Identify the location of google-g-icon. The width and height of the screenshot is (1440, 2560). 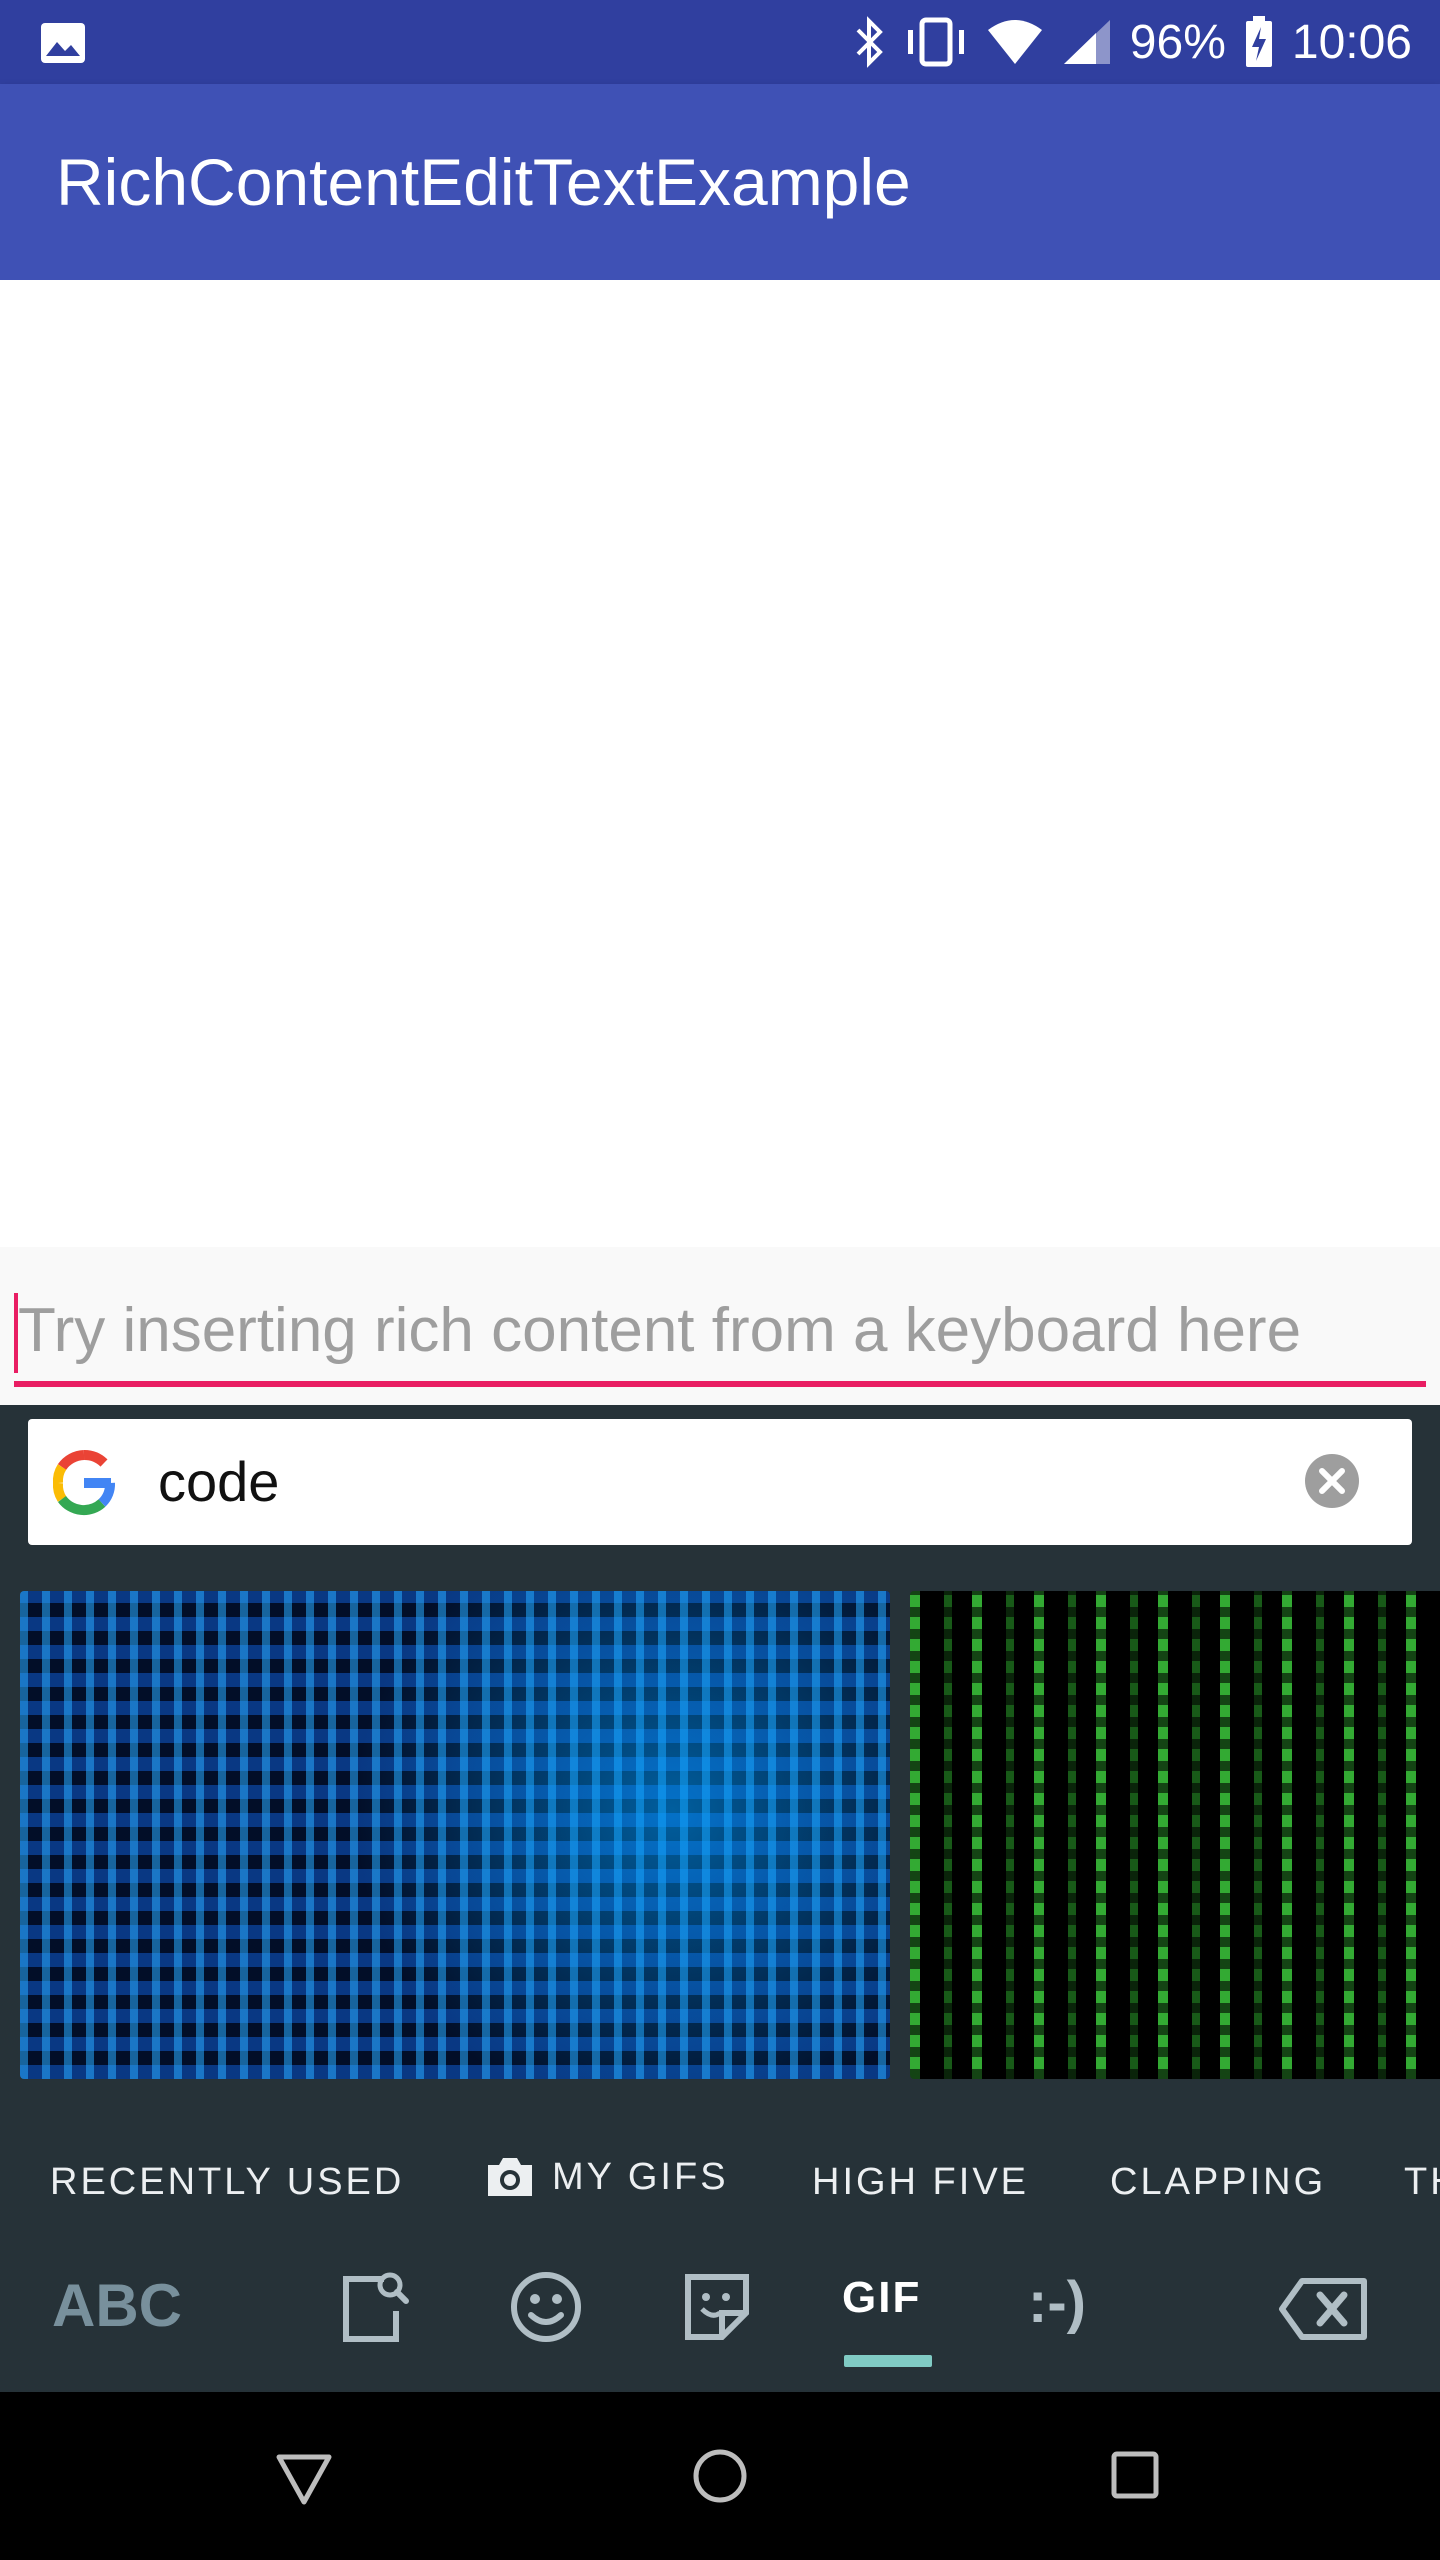
(83, 1483).